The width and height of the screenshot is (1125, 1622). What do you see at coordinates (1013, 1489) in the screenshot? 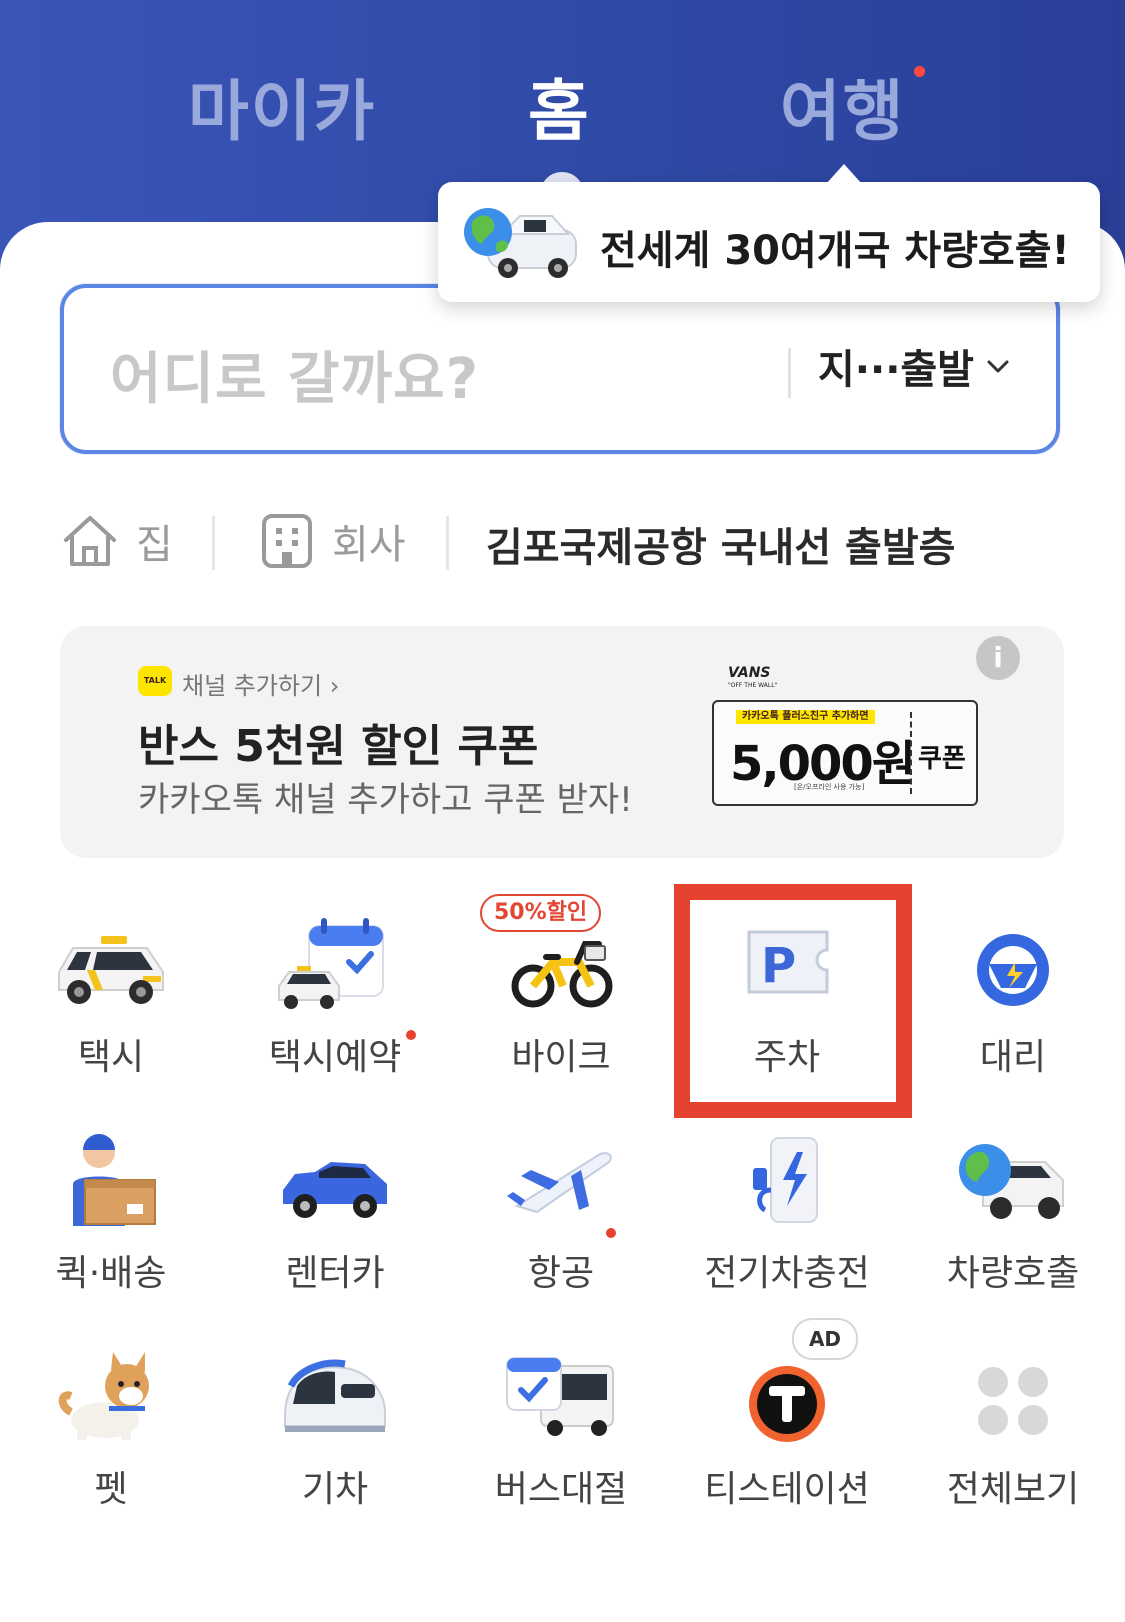
I see `service-label: 전체보기` at bounding box center [1013, 1489].